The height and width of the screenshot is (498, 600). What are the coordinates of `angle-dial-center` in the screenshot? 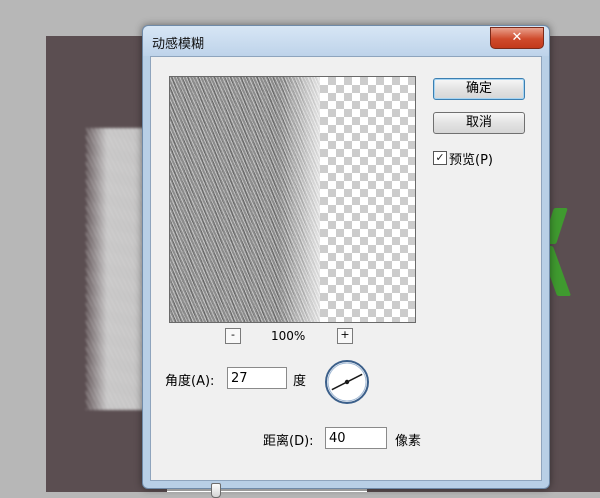 It's located at (347, 382).